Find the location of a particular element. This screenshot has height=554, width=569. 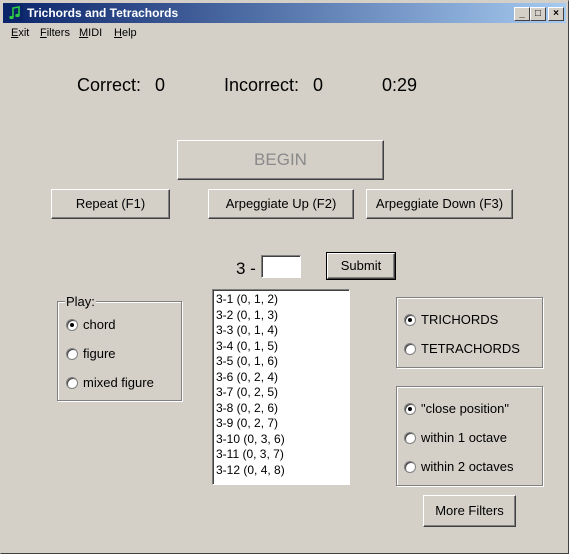

list-item: 3-6 (0, 2, 4) is located at coordinates (282, 378).